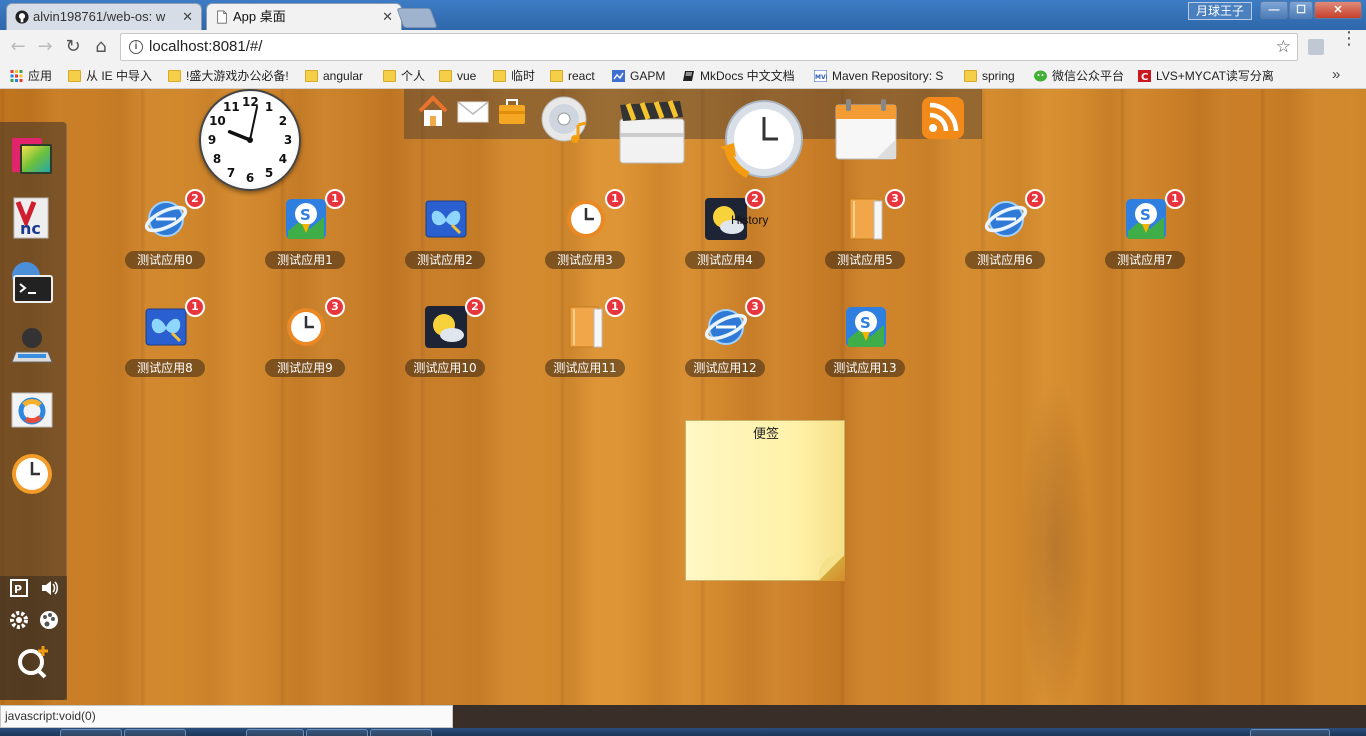  I want to click on svg-text: P, so click(18, 589).